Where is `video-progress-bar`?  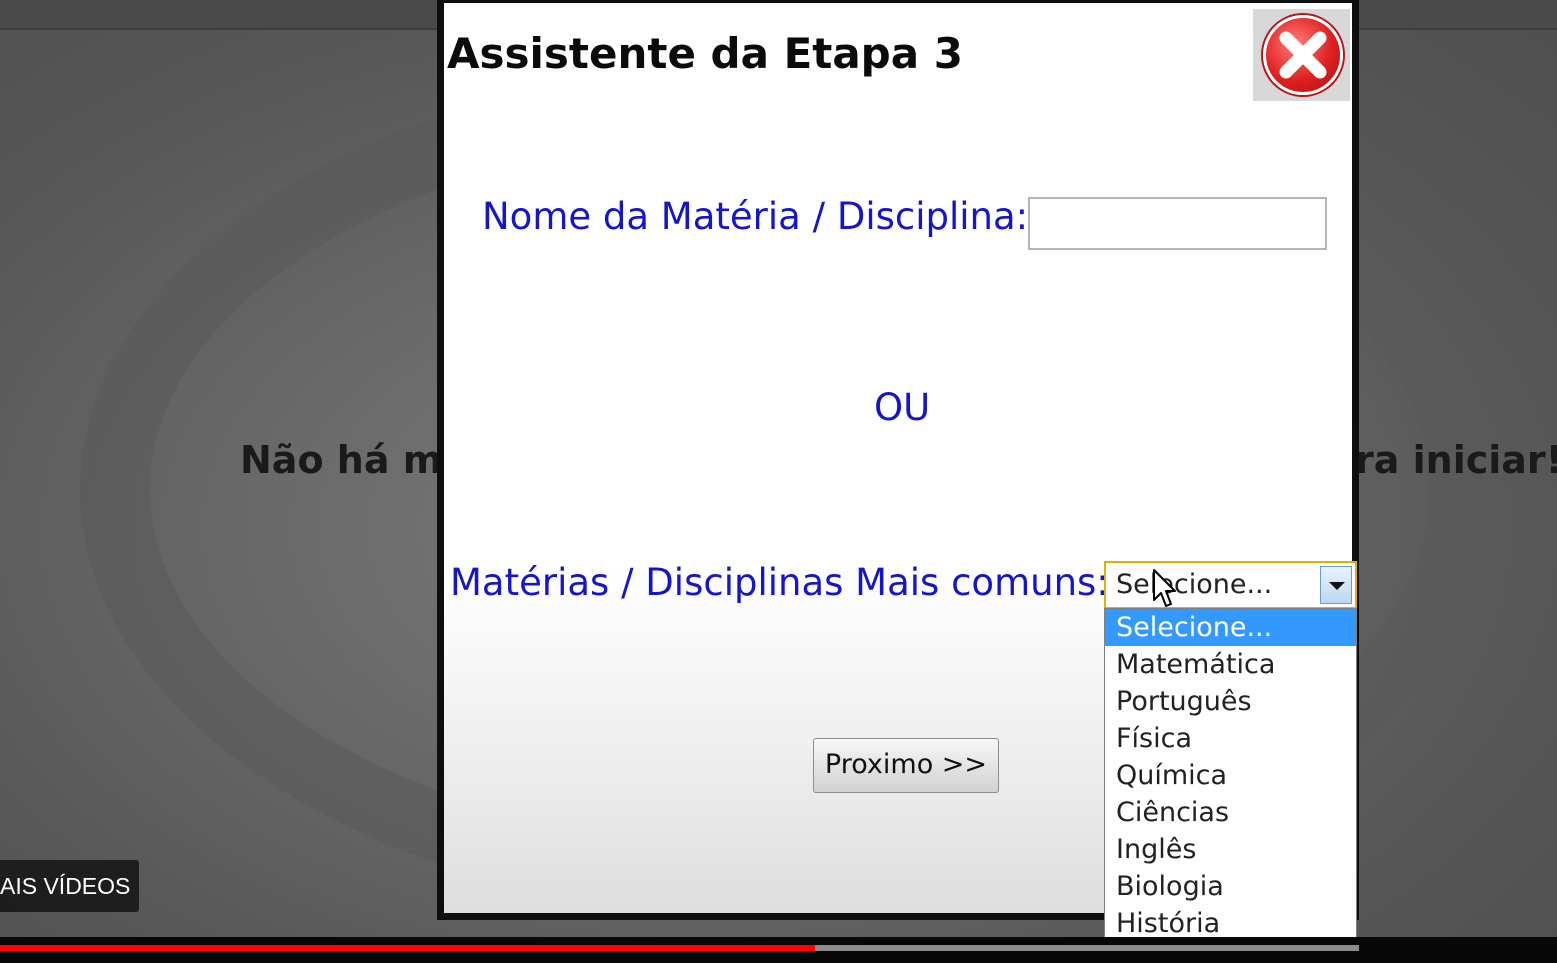 video-progress-bar is located at coordinates (679, 948).